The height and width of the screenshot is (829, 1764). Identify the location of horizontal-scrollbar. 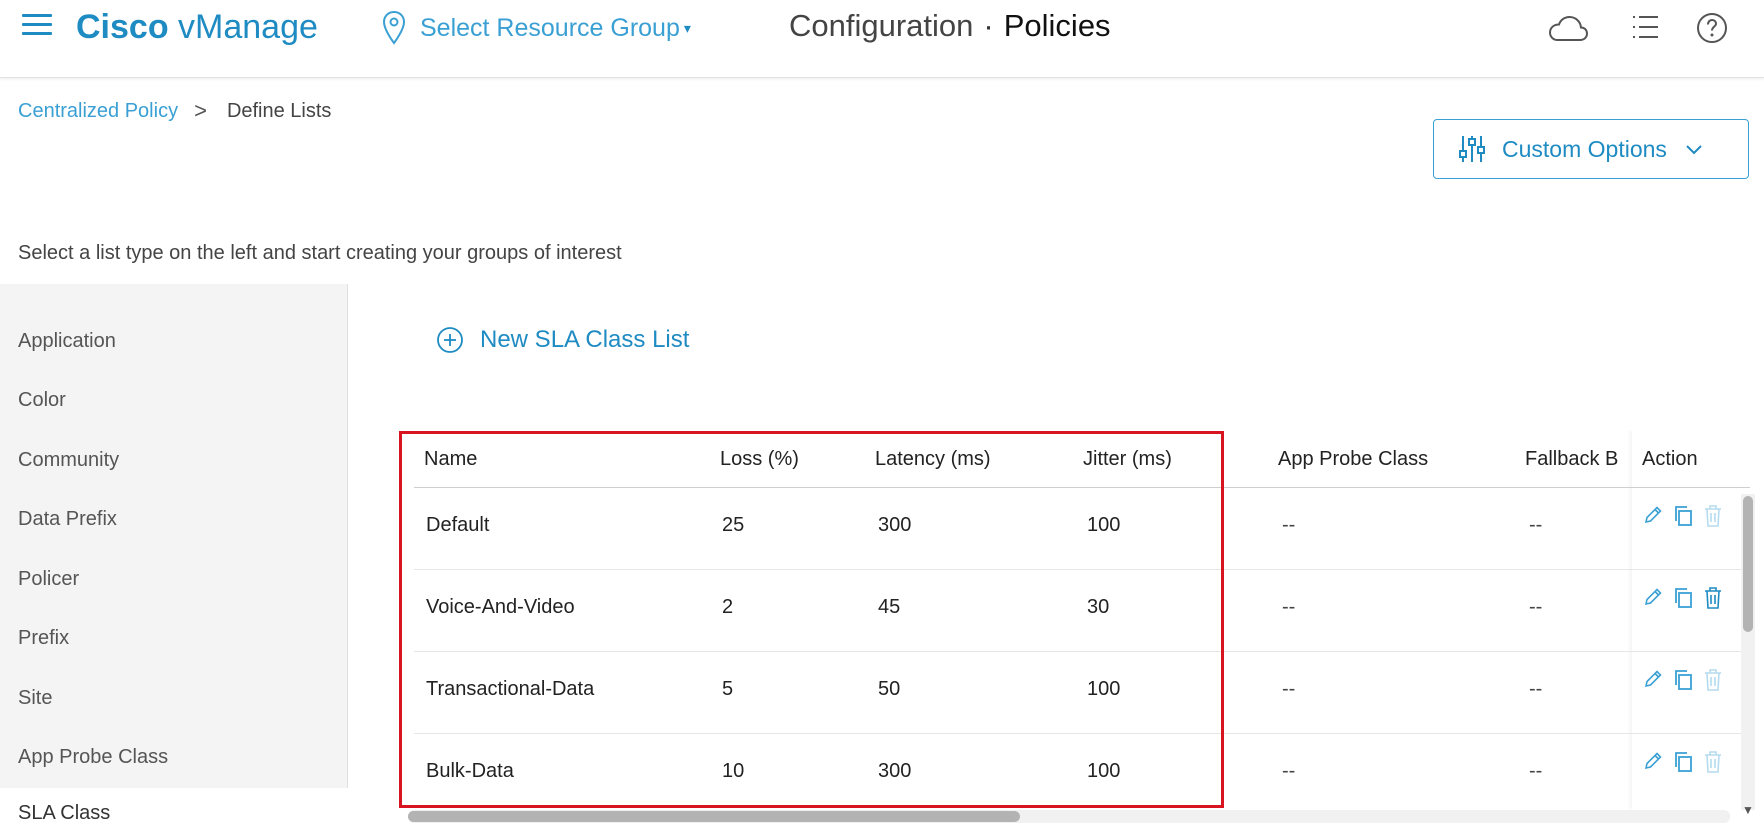
(1069, 816).